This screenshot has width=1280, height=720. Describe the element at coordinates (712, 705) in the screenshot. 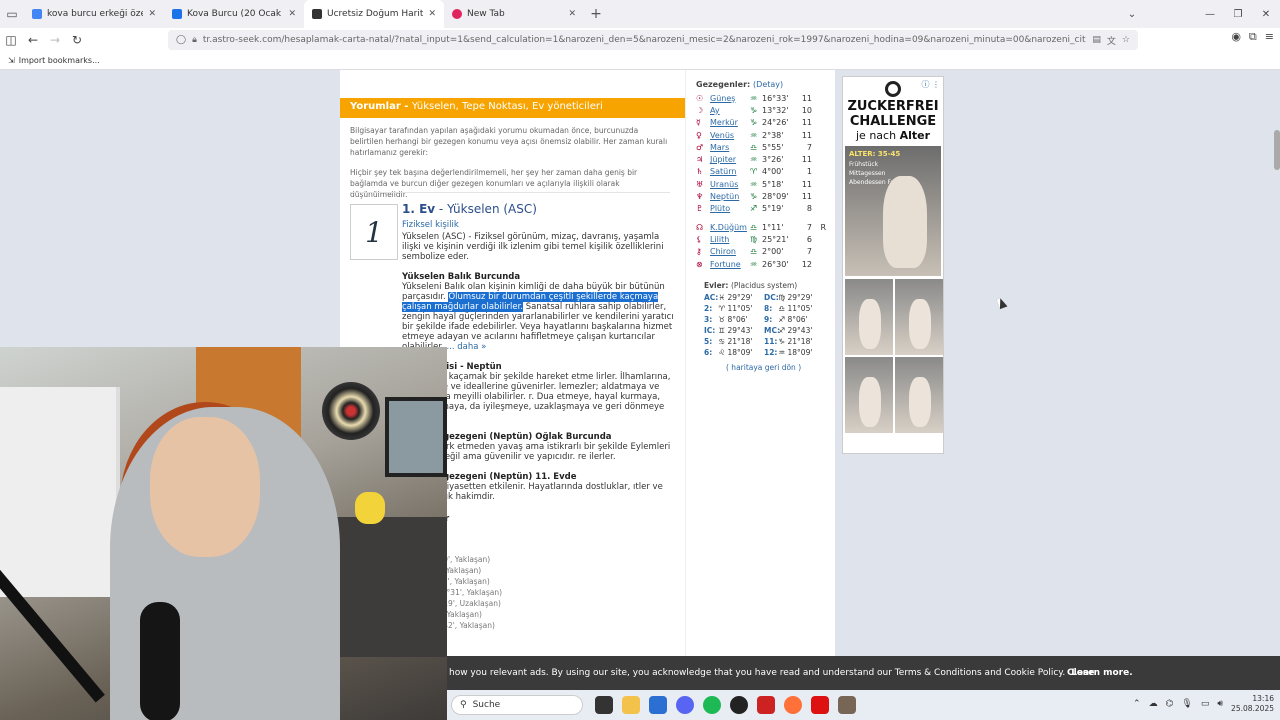

I see `spotify-icon` at that location.